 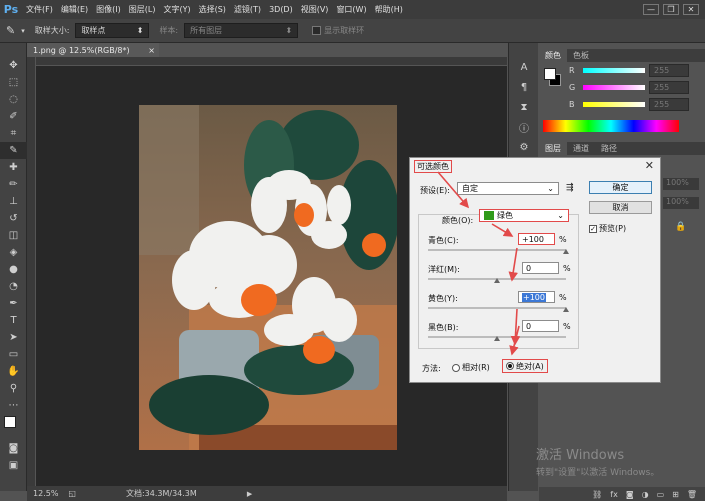 I want to click on blue-slider, so click(x=614, y=104).